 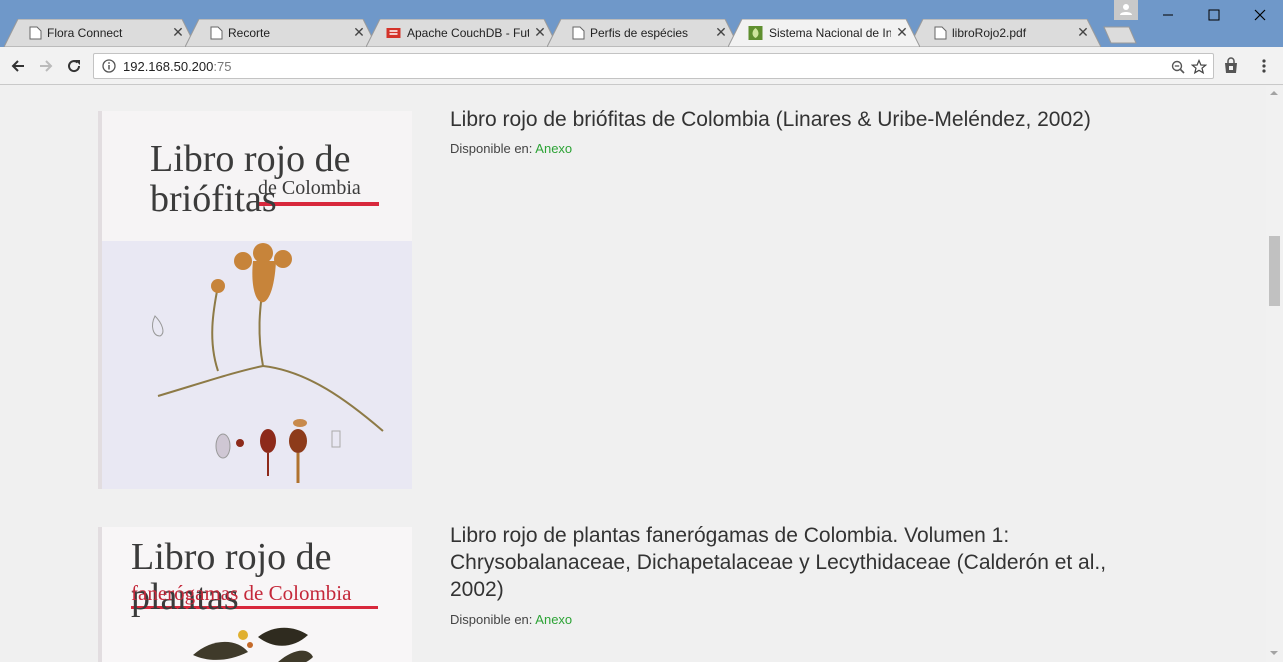 I want to click on extension-button, so click(x=1231, y=66).